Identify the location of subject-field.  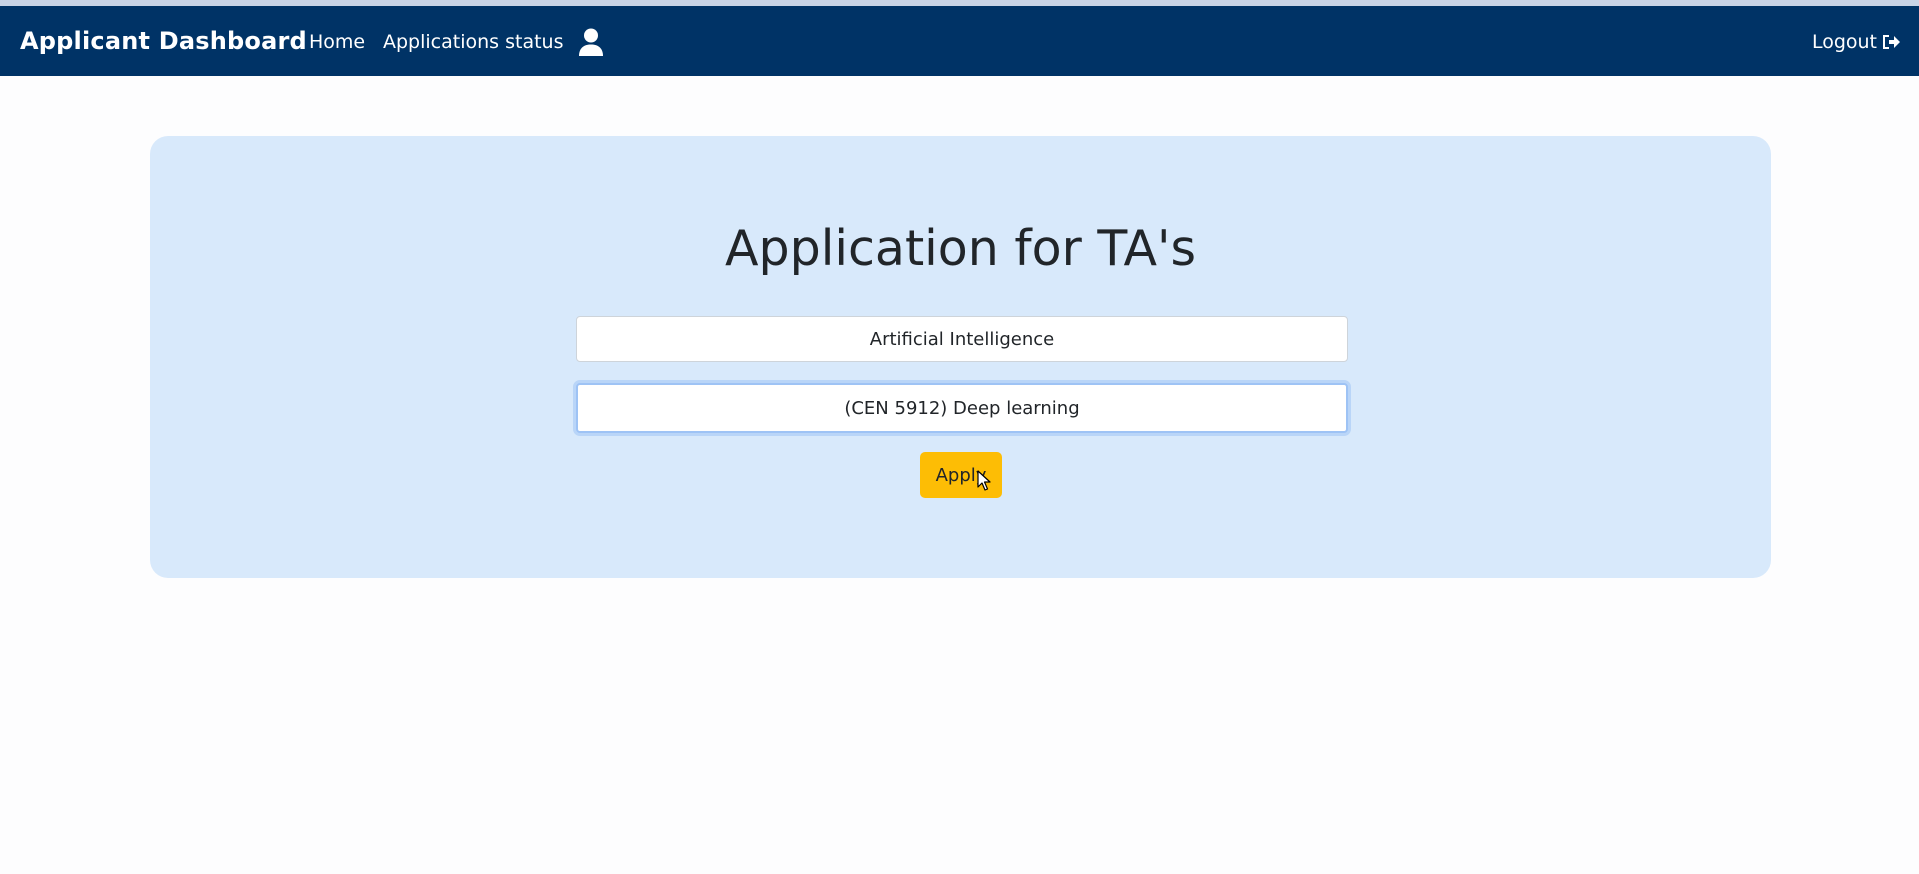
(962, 339).